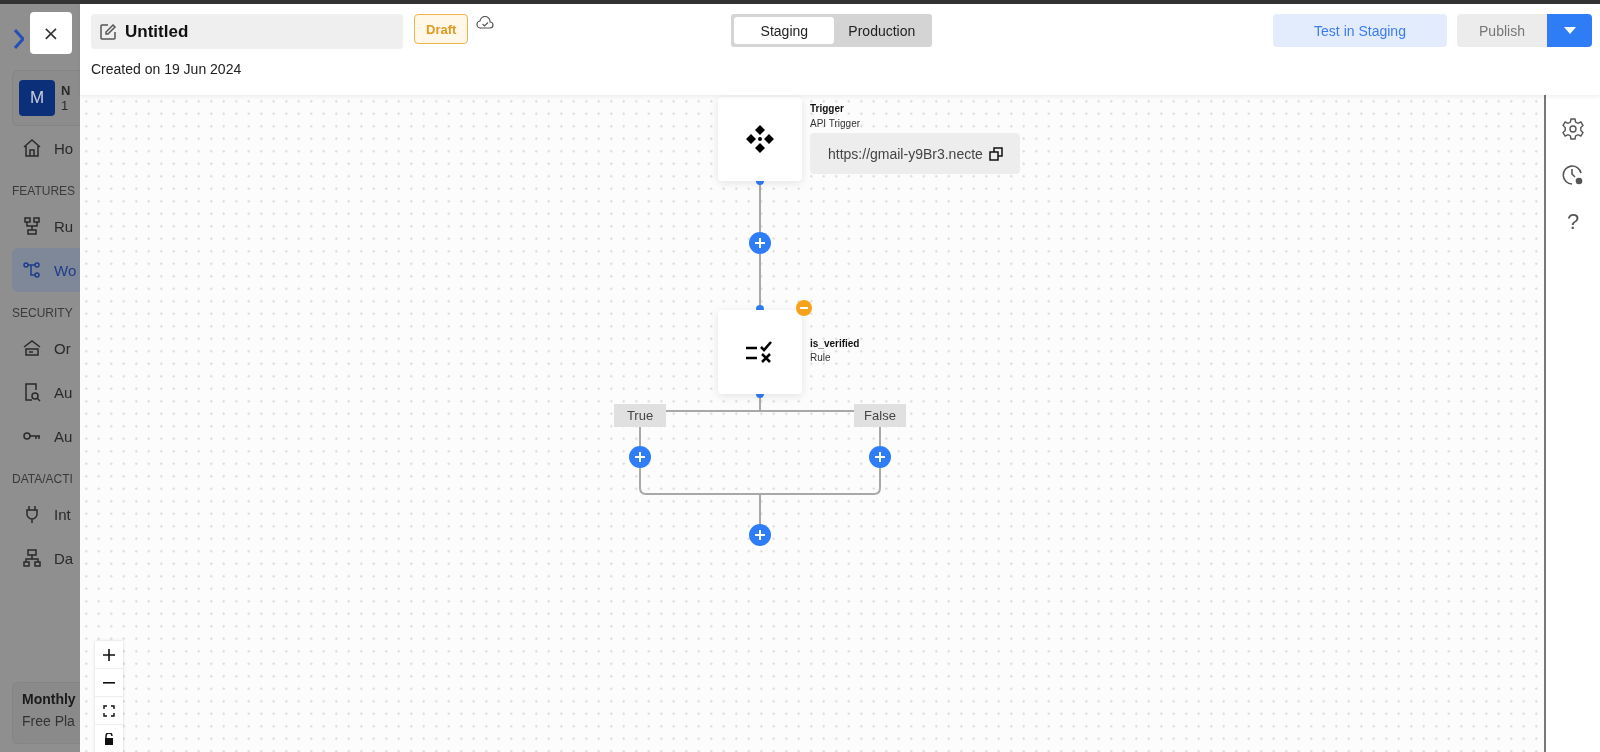  I want to click on move-arrows-icon, so click(760, 139).